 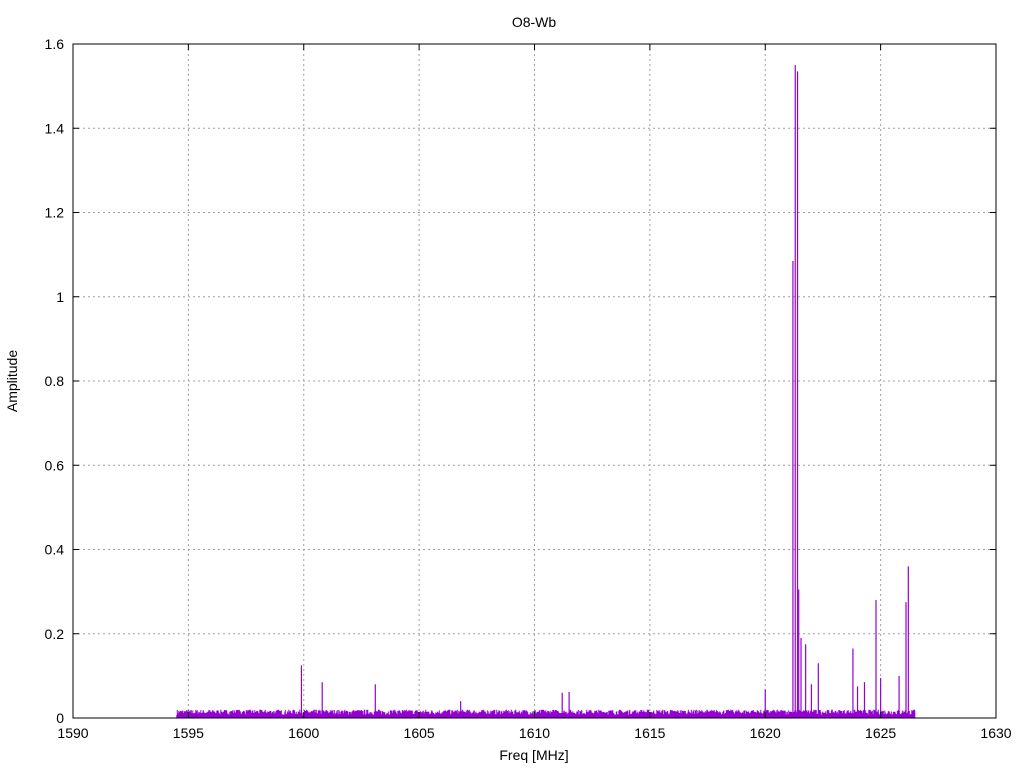 What do you see at coordinates (419, 733) in the screenshot?
I see `x-tick-label: 1605` at bounding box center [419, 733].